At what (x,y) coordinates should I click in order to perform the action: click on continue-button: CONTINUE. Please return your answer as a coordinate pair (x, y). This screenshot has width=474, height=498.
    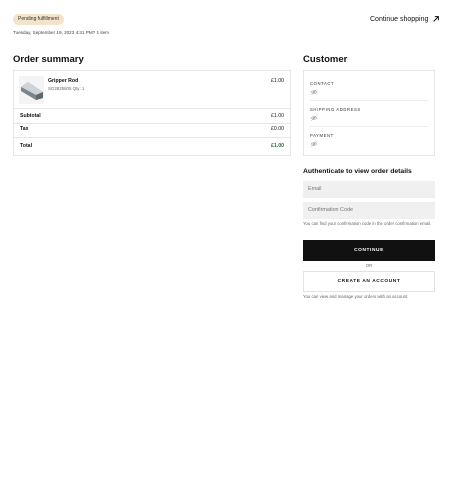
    Looking at the image, I should click on (369, 250).